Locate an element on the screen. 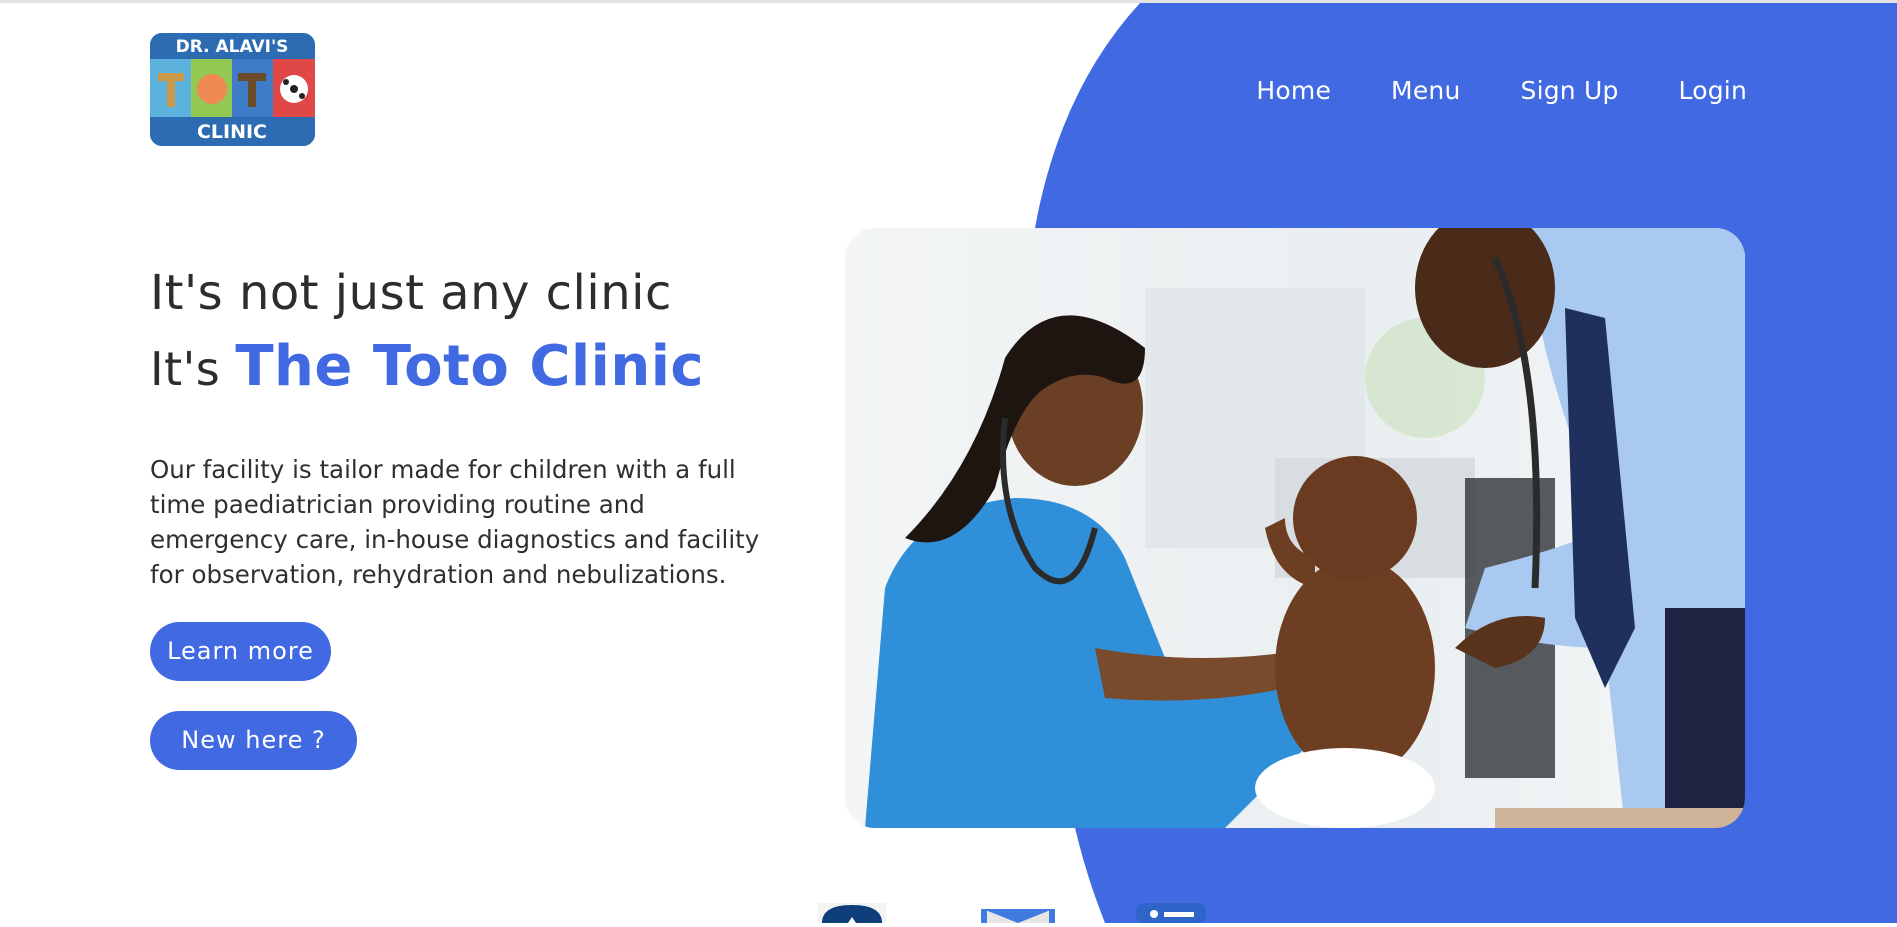 The width and height of the screenshot is (1897, 927). hero-brand-name: The Toto Clinic is located at coordinates (470, 366).